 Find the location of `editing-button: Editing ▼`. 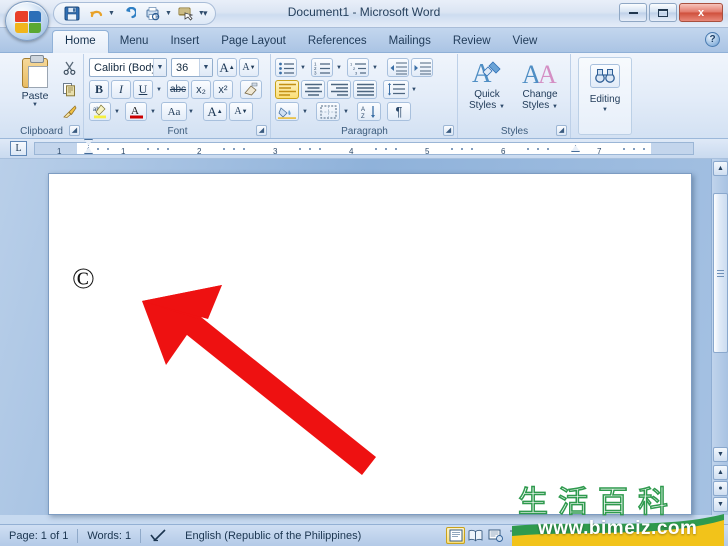

editing-button: Editing ▼ is located at coordinates (605, 96).